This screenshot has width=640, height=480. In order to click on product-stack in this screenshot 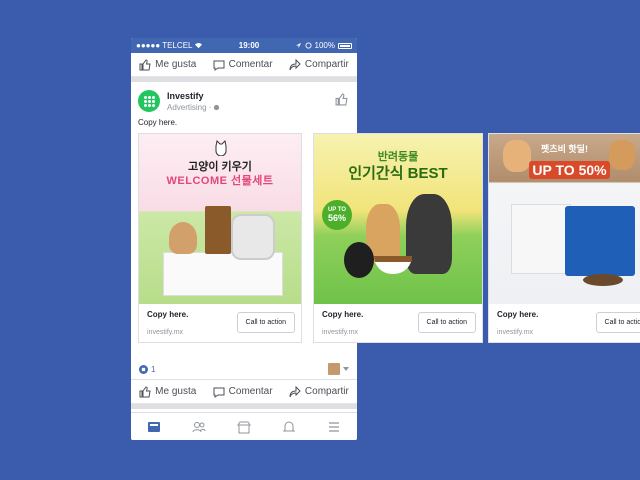, I will do `click(541, 239)`.